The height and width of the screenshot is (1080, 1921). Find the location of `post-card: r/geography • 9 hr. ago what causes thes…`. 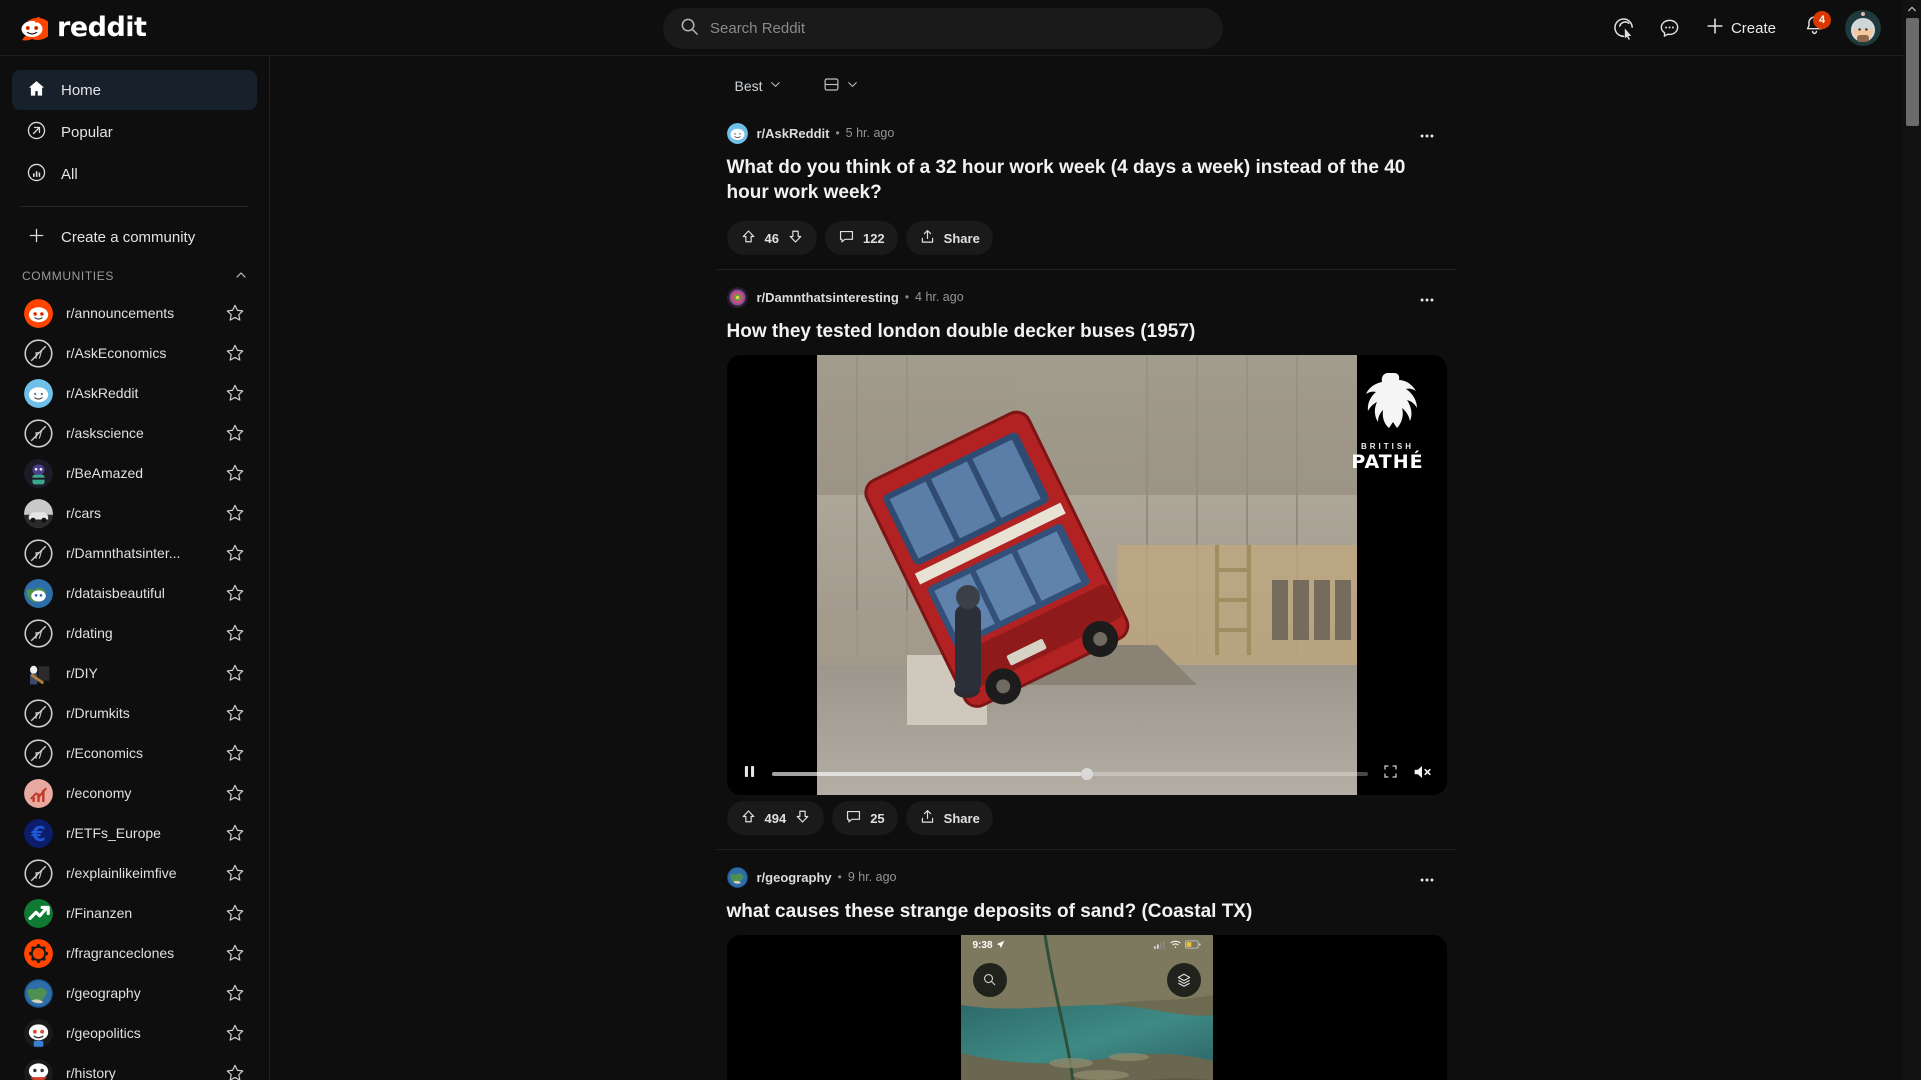

post-card: r/geography • 9 hr. ago what causes thes… is located at coordinates (1087, 965).